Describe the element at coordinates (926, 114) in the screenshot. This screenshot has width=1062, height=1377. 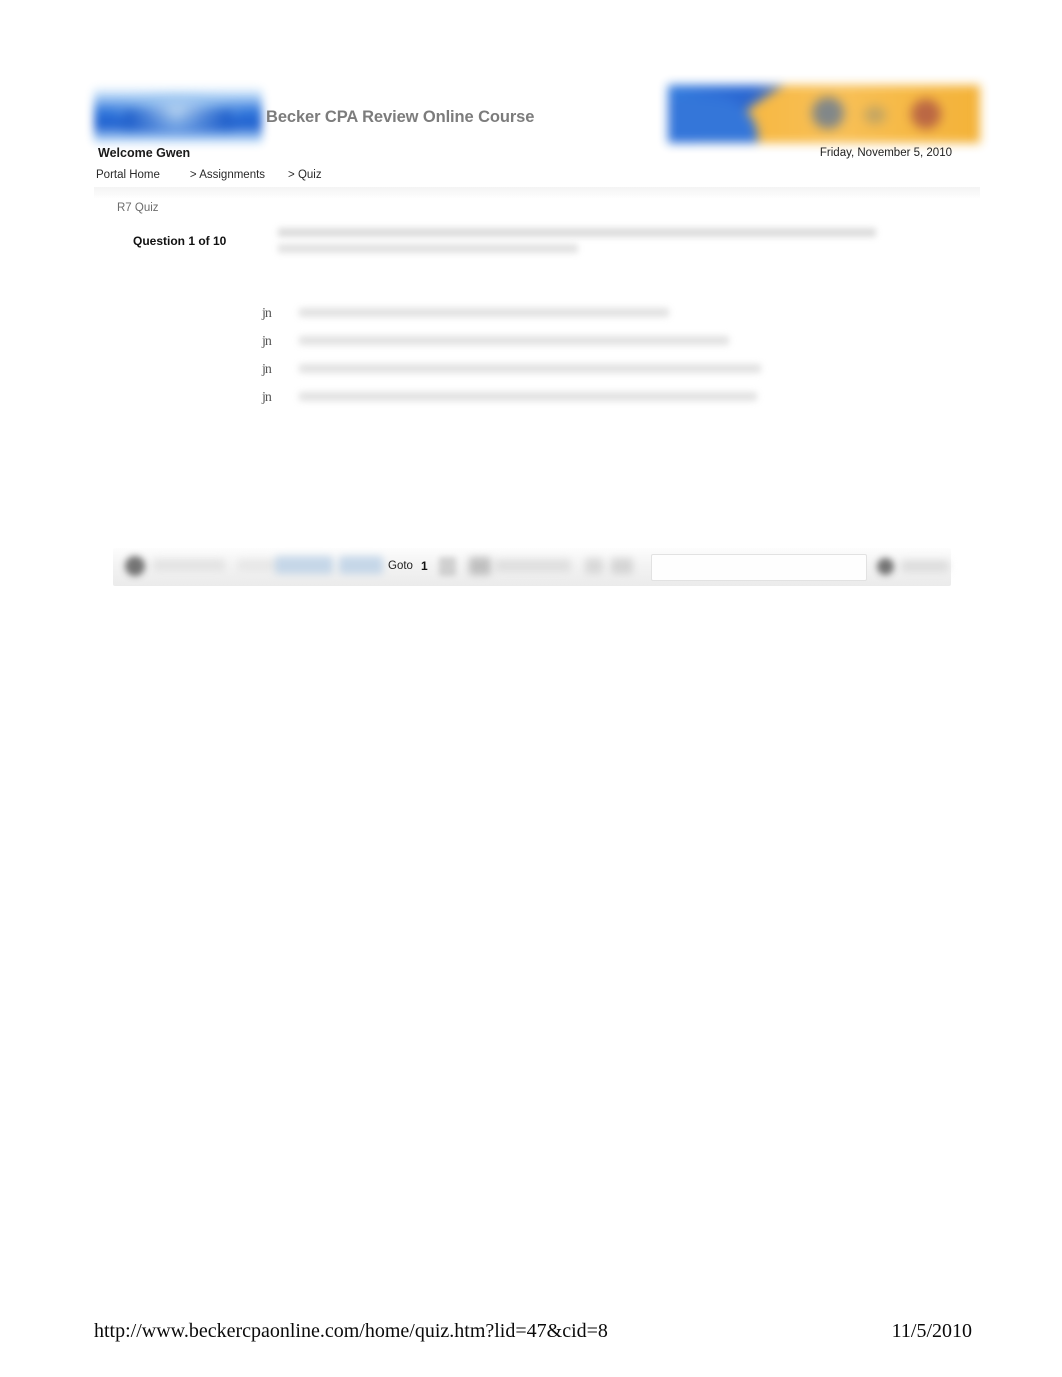
I see `banner-icon-red` at that location.